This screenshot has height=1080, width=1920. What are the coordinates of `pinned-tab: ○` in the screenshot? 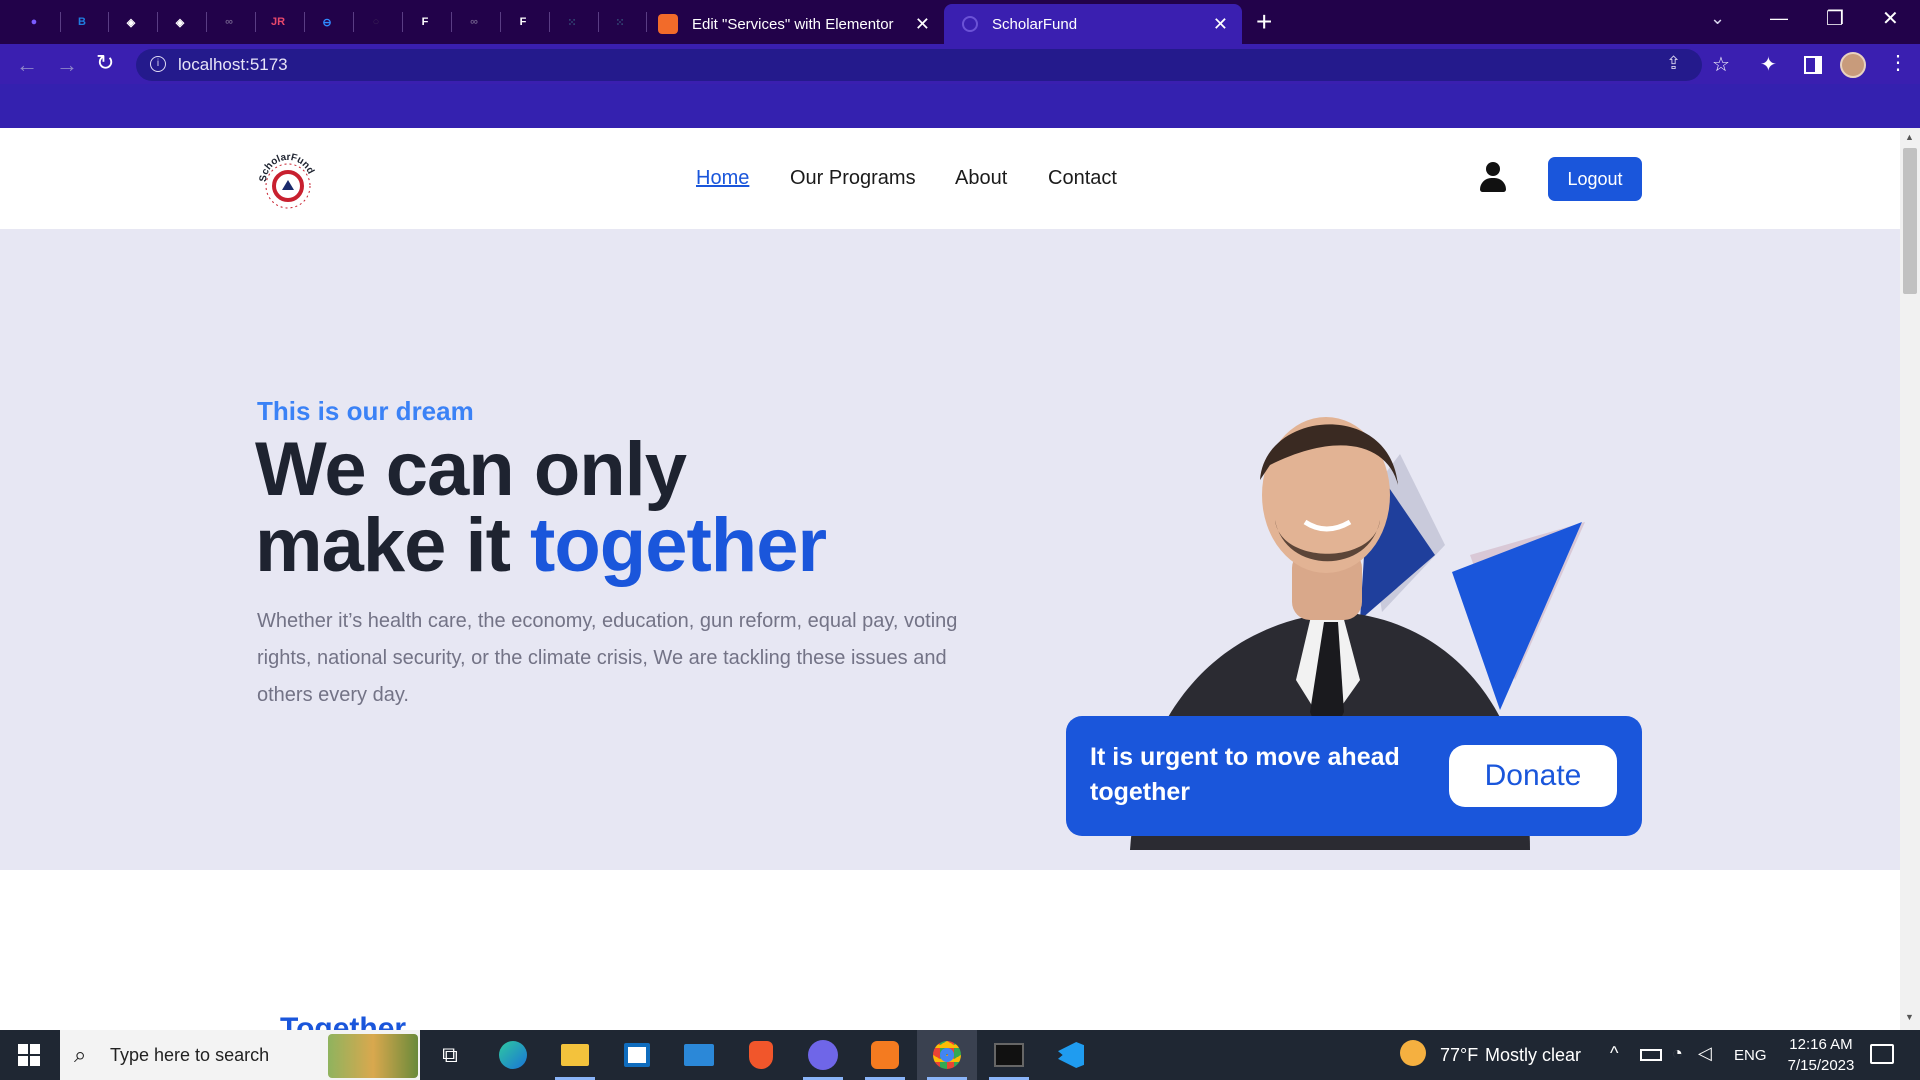 It's located at (376, 22).